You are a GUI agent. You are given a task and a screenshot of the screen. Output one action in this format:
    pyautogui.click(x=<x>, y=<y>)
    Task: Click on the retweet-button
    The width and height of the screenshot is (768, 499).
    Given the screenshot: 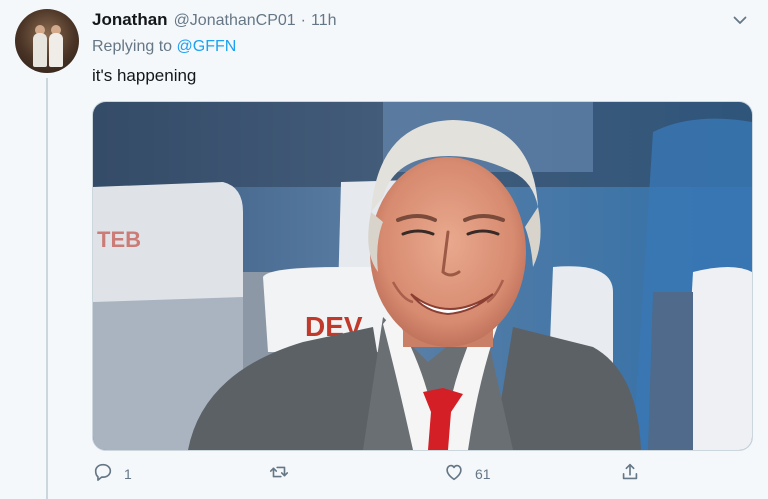 What is the action you would take?
    pyautogui.click(x=284, y=474)
    